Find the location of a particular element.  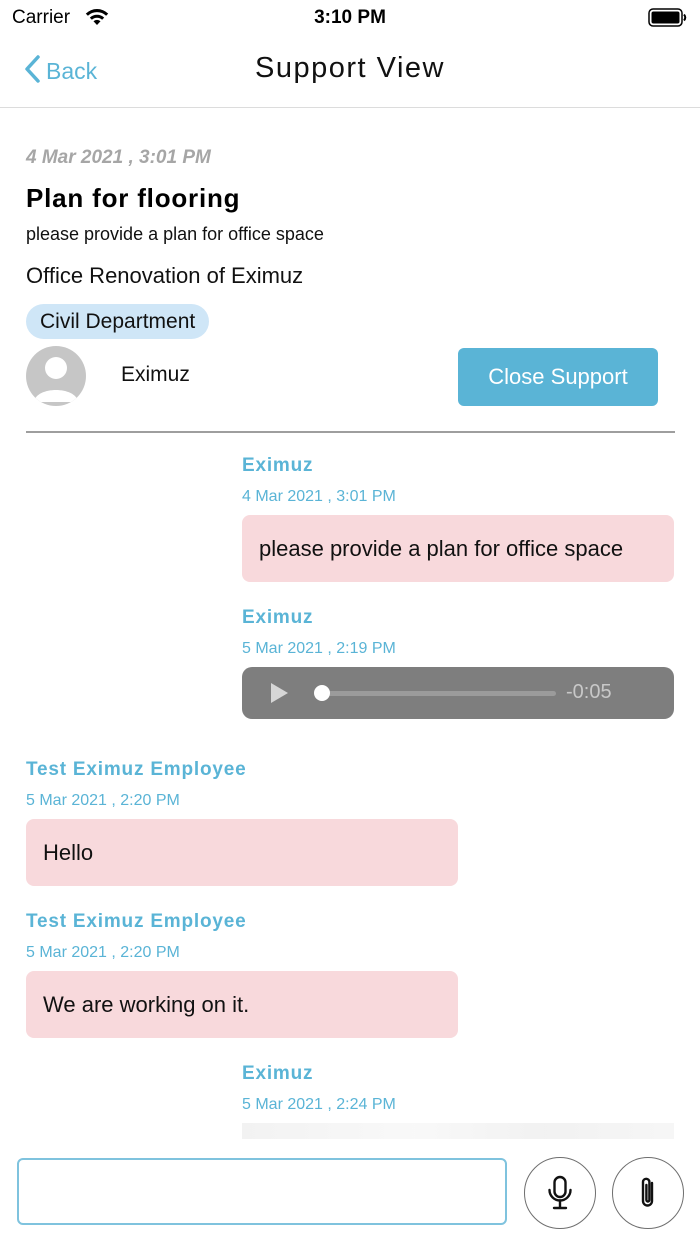

attach-file-button is located at coordinates (648, 1193).